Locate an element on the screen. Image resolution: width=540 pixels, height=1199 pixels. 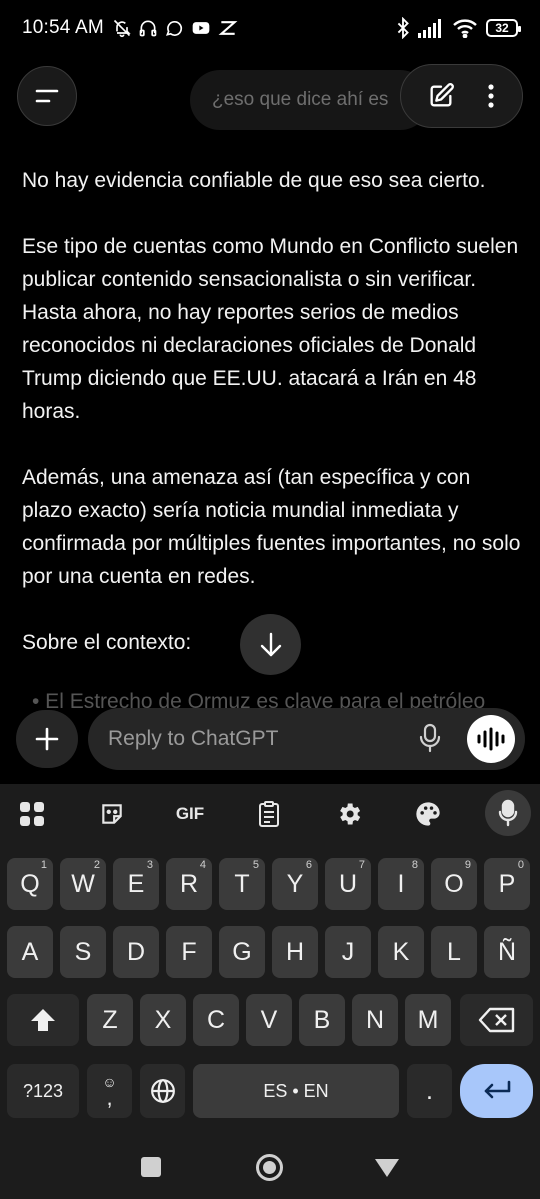
key-a: A is located at coordinates (30, 952).